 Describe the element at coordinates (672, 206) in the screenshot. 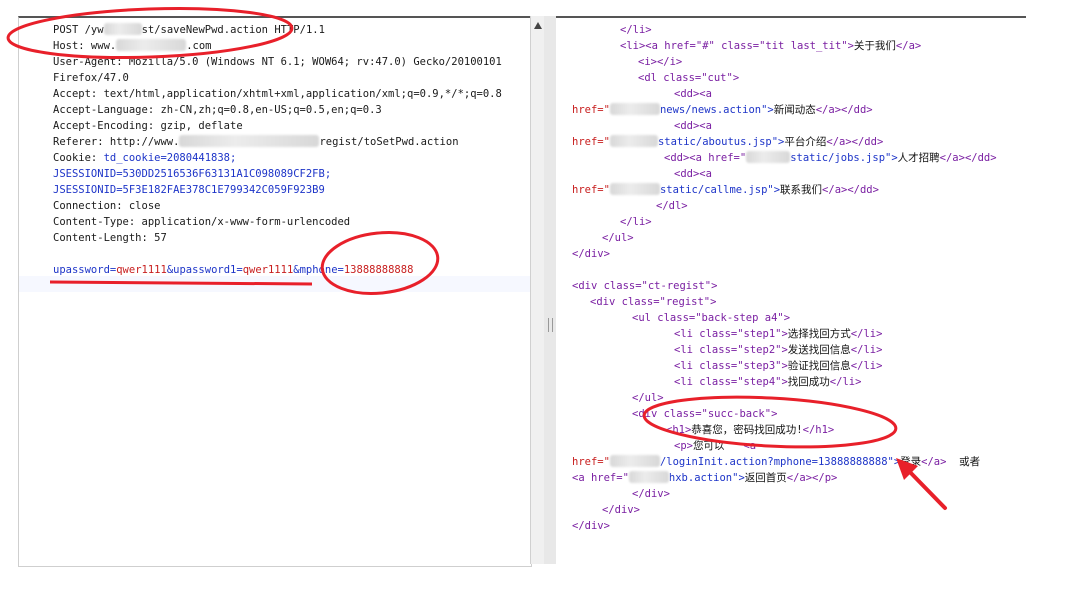

I see `code-line: </dl>` at that location.